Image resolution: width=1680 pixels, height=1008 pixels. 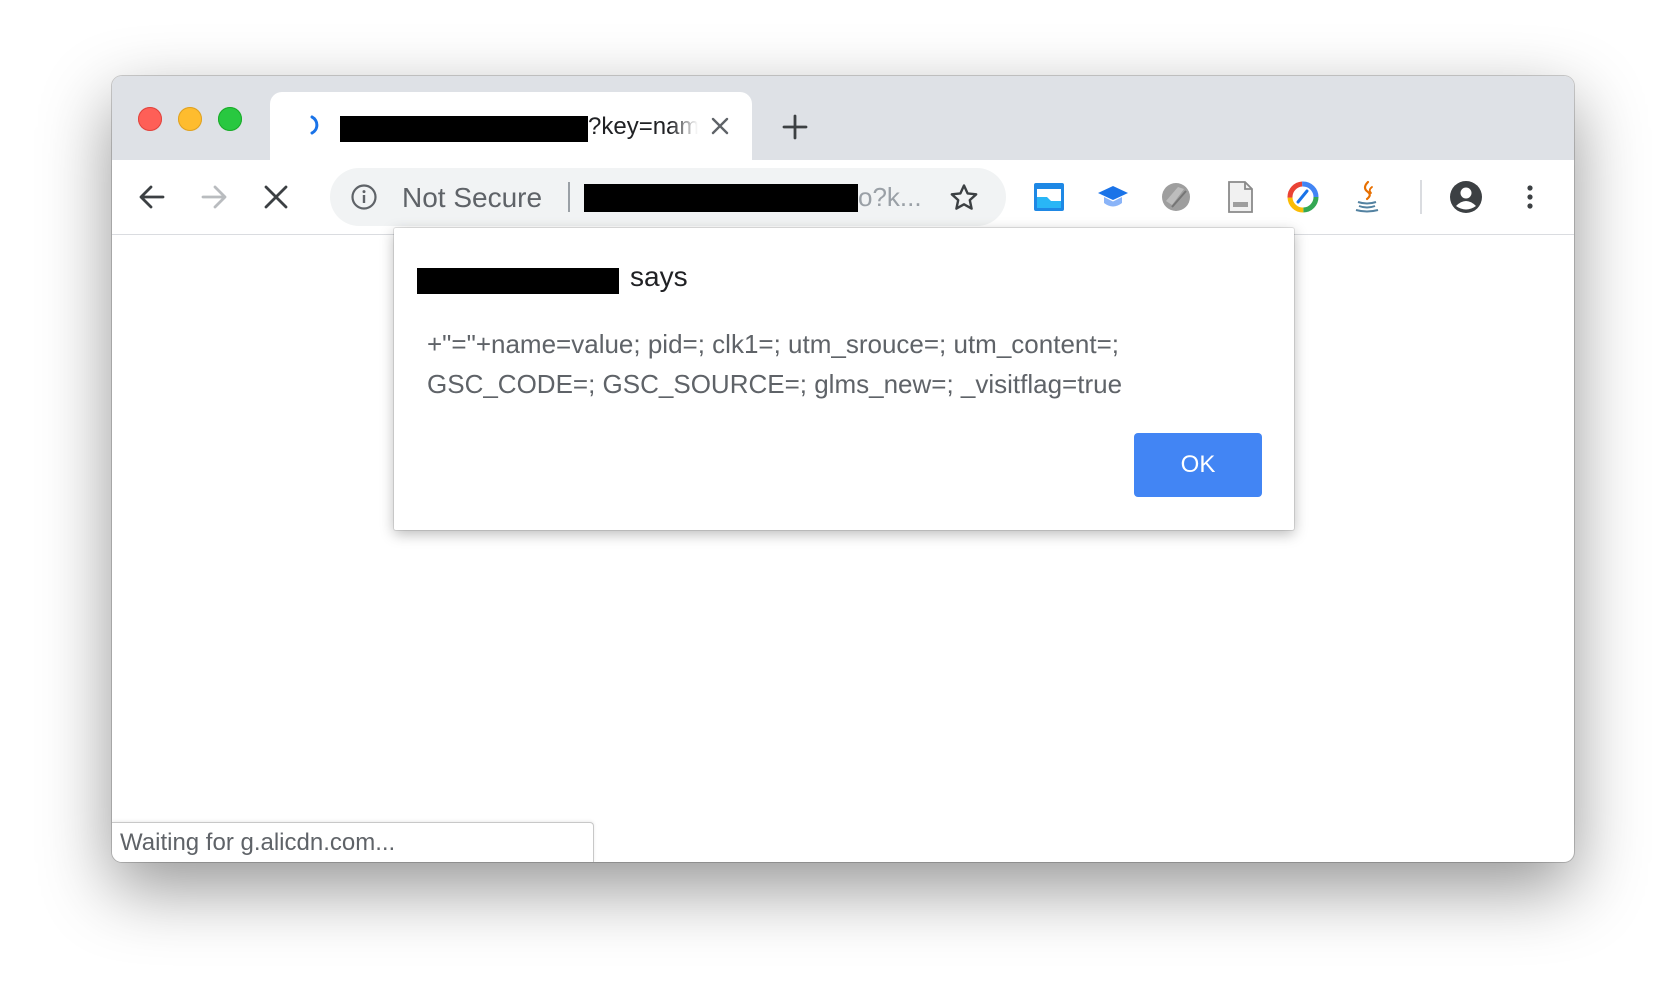 What do you see at coordinates (1049, 197) in the screenshot?
I see `window-extension-icon` at bounding box center [1049, 197].